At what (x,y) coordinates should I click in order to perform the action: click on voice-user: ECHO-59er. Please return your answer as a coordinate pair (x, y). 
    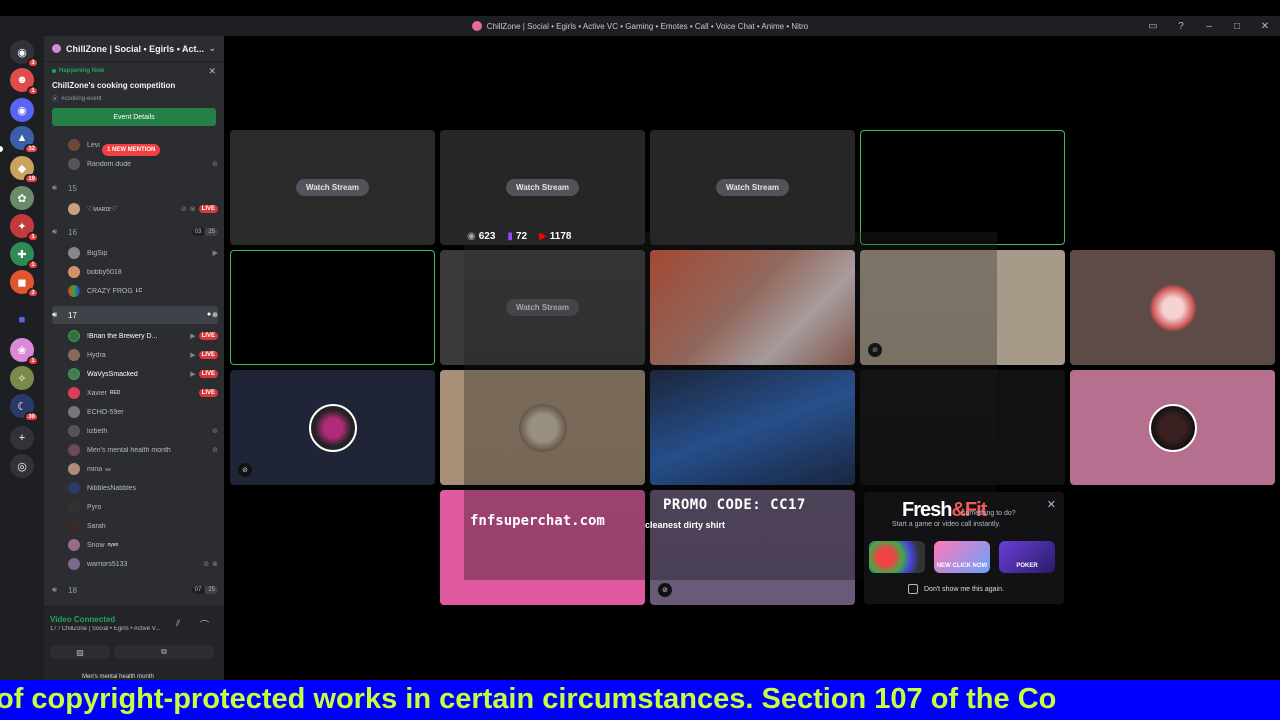
    Looking at the image, I should click on (143, 412).